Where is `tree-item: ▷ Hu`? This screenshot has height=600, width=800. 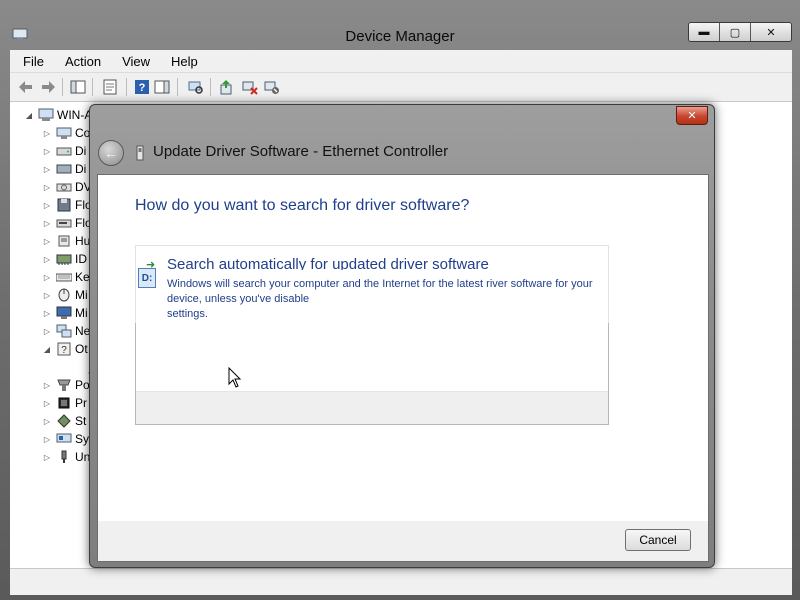 tree-item: ▷ Hu is located at coordinates (66, 241).